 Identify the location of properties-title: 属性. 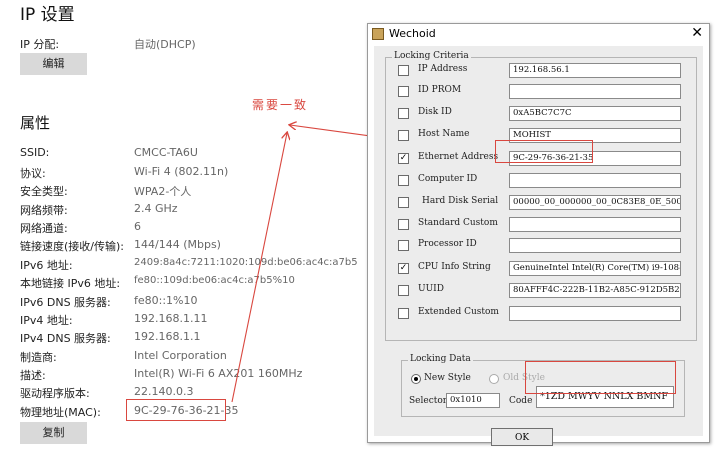
(35, 123).